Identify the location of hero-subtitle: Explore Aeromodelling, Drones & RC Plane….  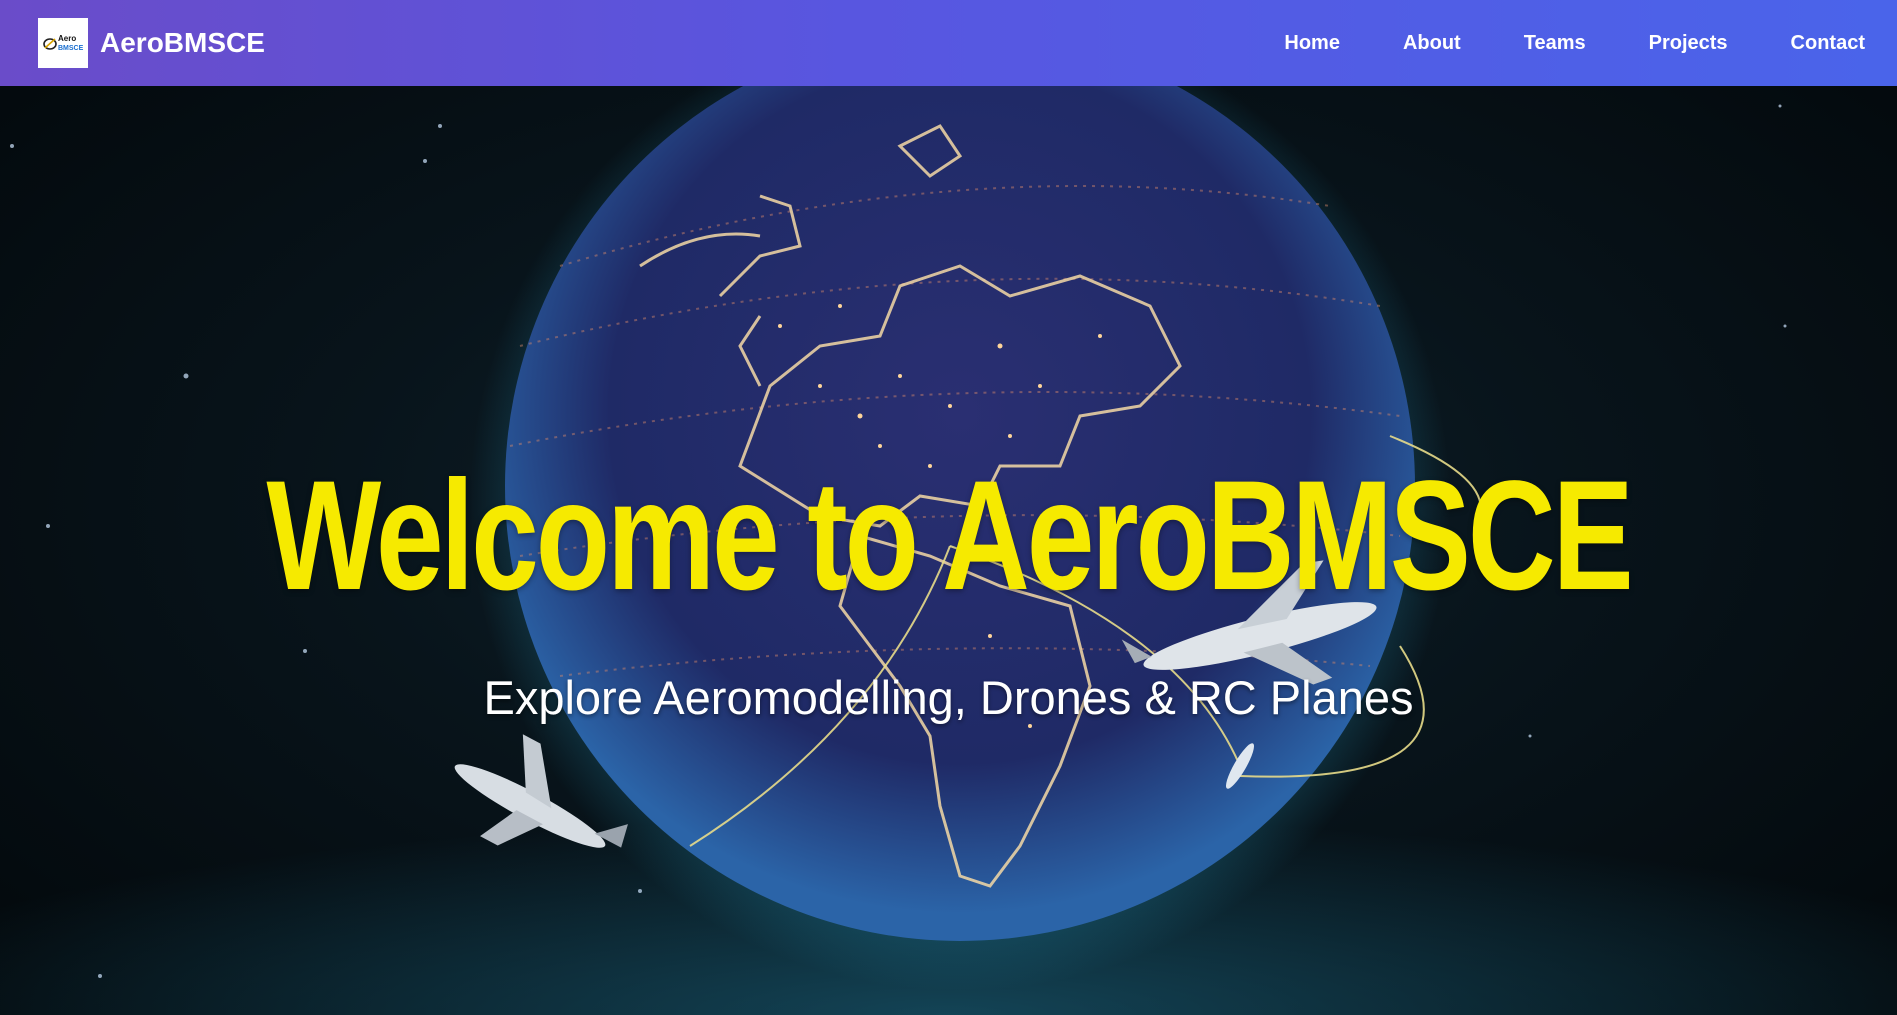
(948, 697).